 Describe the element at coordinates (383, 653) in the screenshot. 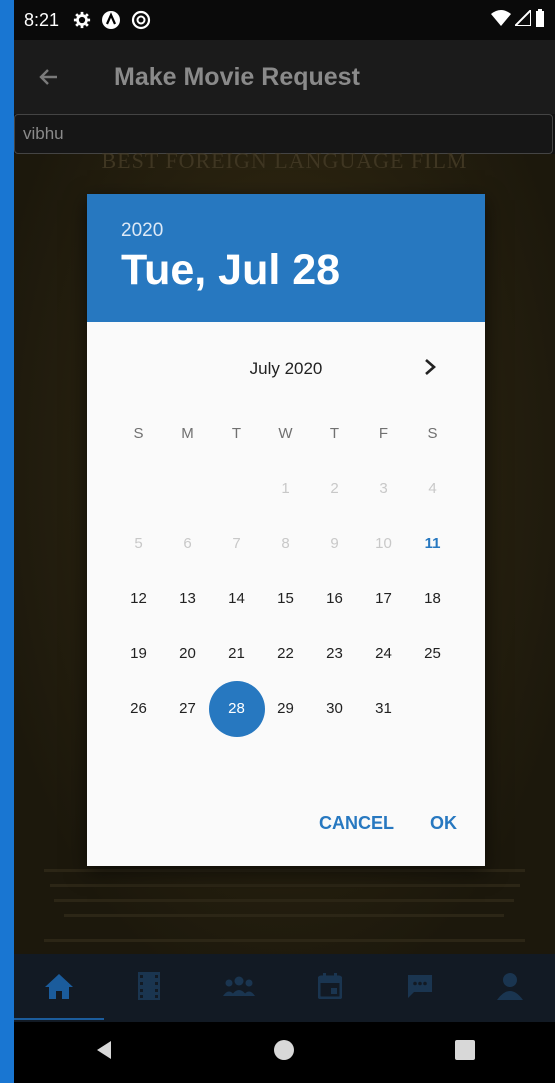

I see `day-cell: 24` at that location.